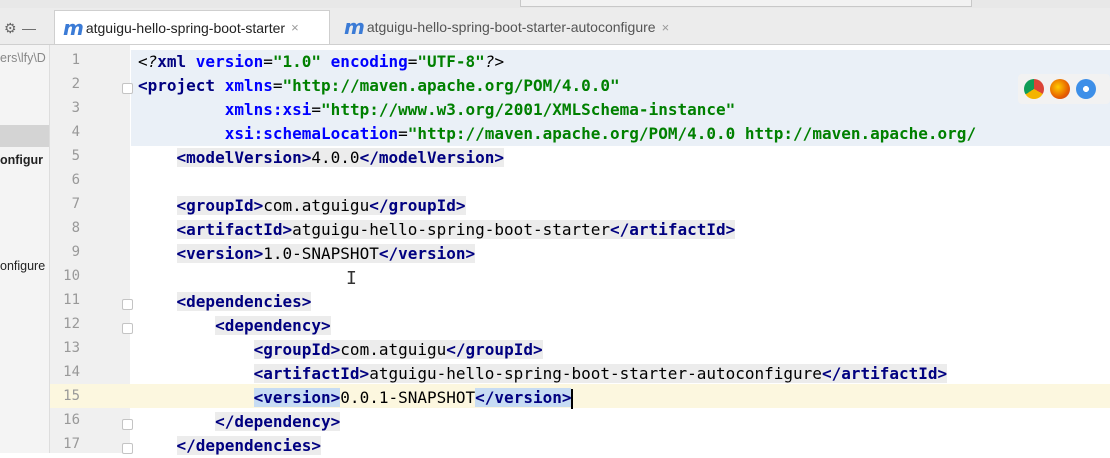  What do you see at coordinates (21, 160) in the screenshot?
I see `tree-item-autoconfigure: onfigur` at bounding box center [21, 160].